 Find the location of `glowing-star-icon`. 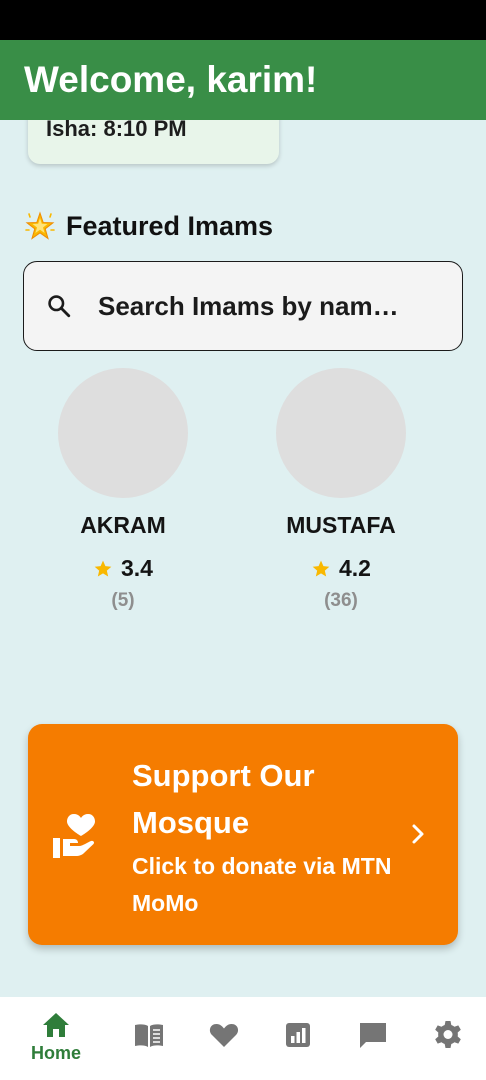

glowing-star-icon is located at coordinates (40, 225).